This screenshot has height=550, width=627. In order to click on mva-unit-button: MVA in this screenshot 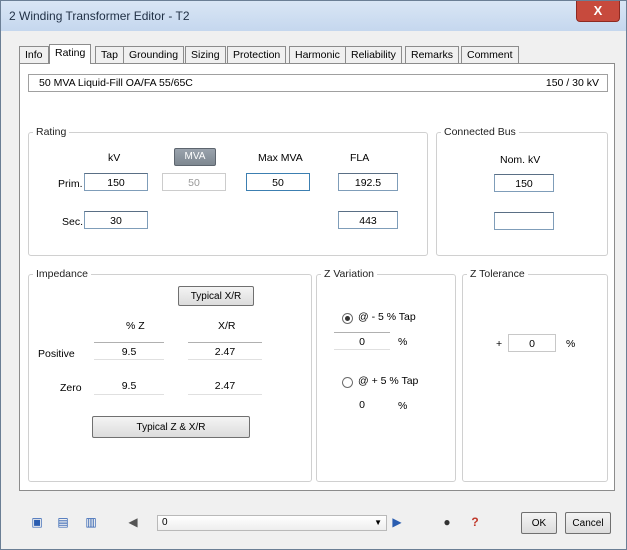, I will do `click(195, 157)`.